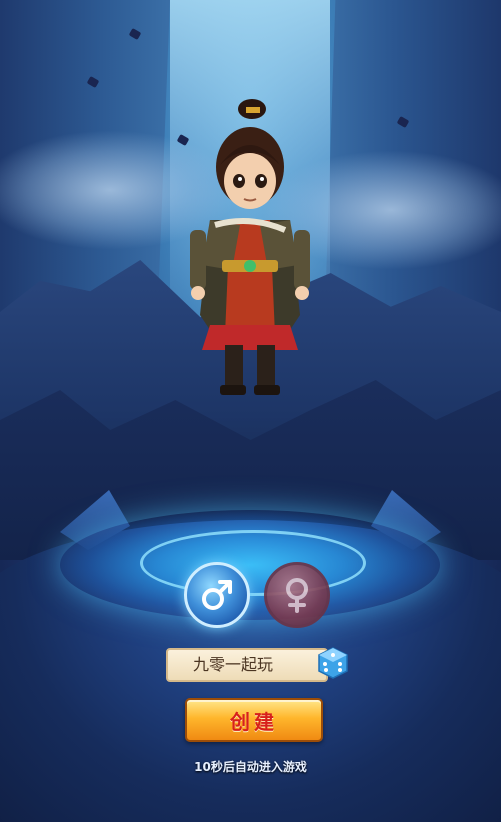  I want to click on character-name-field: 九零一起玩, so click(247, 665).